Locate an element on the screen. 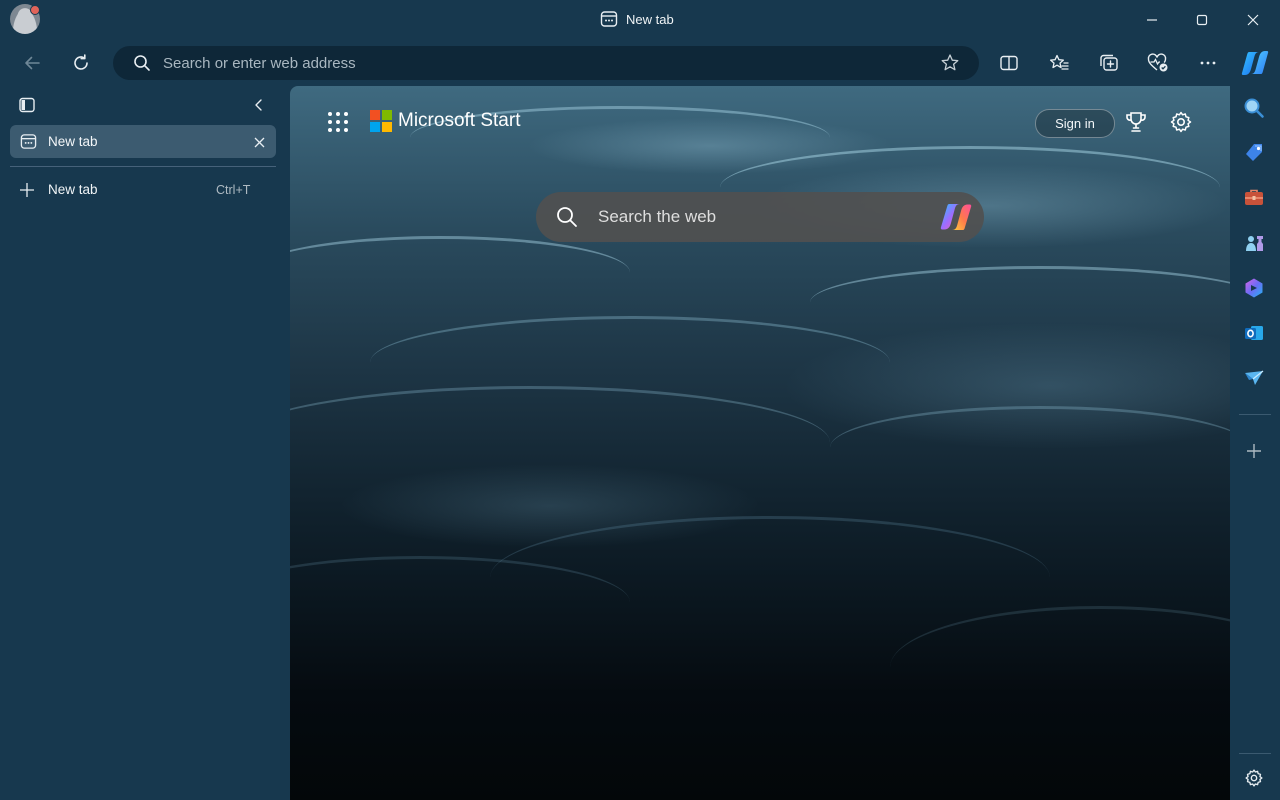 The height and width of the screenshot is (800, 1280). drop-icon is located at coordinates (1254, 378).